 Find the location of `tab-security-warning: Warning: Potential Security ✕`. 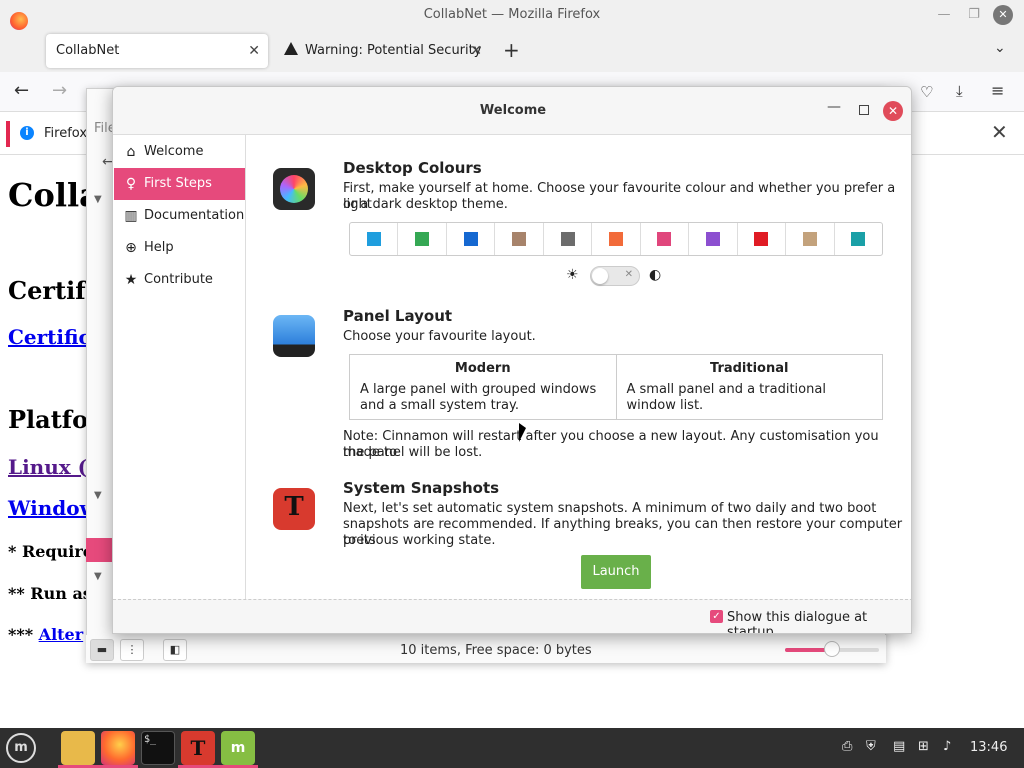

tab-security-warning: Warning: Potential Security ✕ is located at coordinates (382, 51).